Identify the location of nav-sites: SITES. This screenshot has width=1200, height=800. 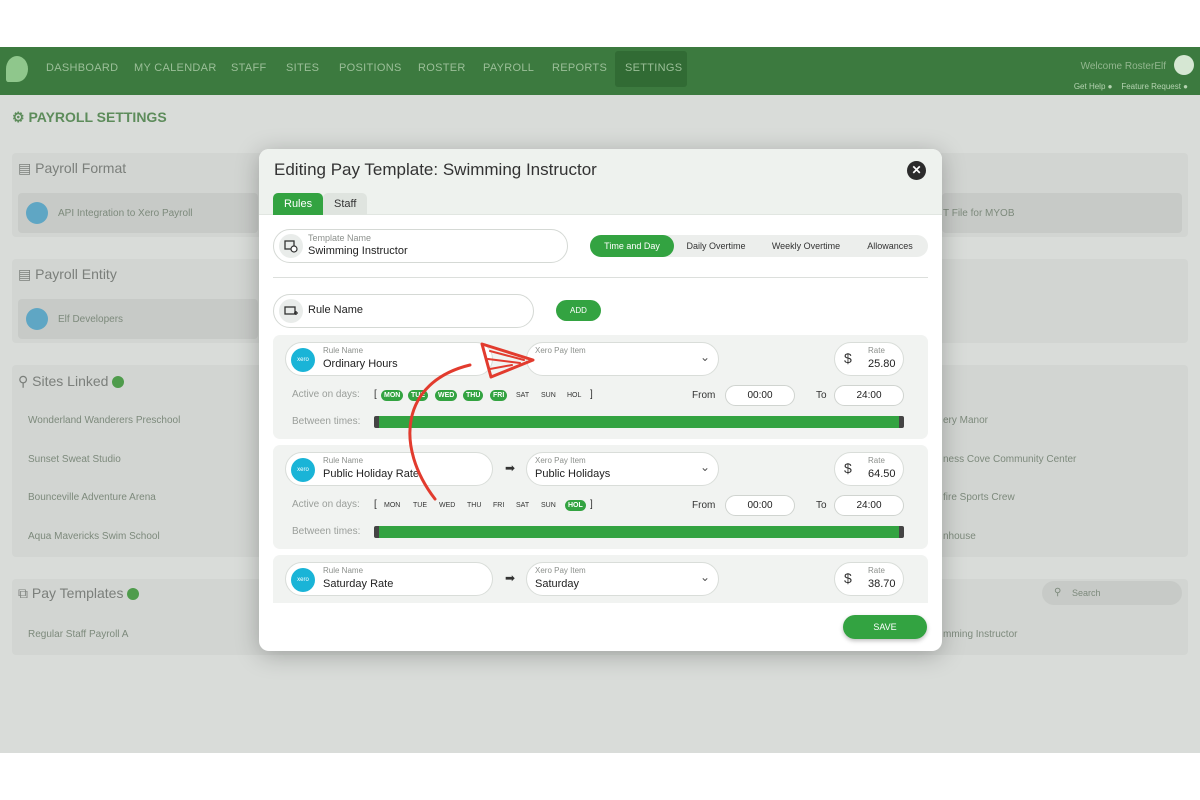
(302, 68).